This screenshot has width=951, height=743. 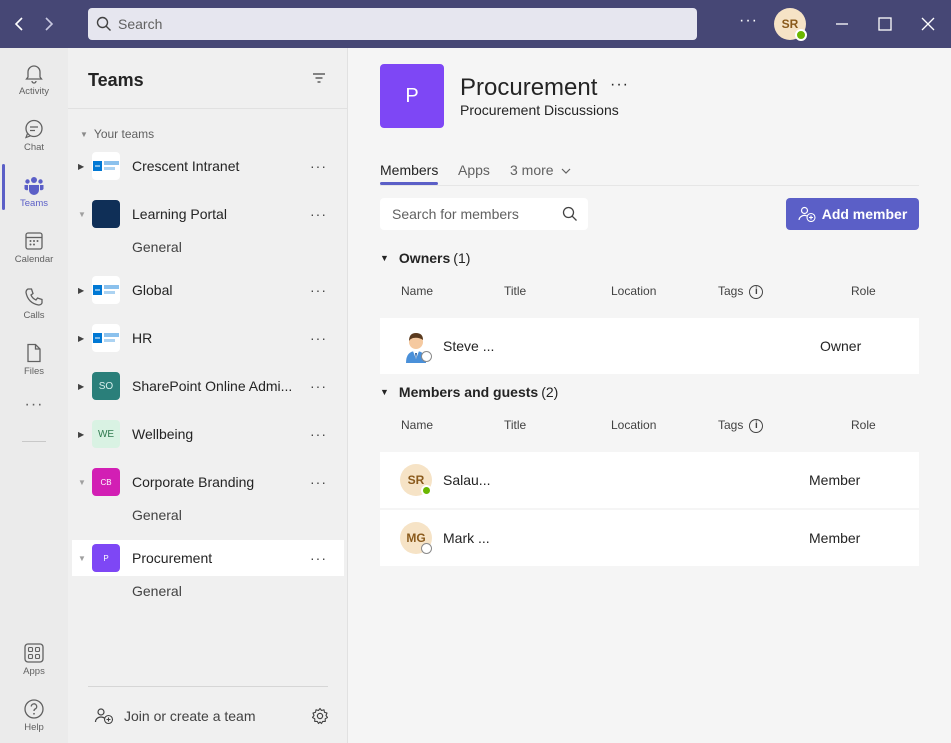 What do you see at coordinates (416, 480) in the screenshot?
I see `avatar-initials: SR` at bounding box center [416, 480].